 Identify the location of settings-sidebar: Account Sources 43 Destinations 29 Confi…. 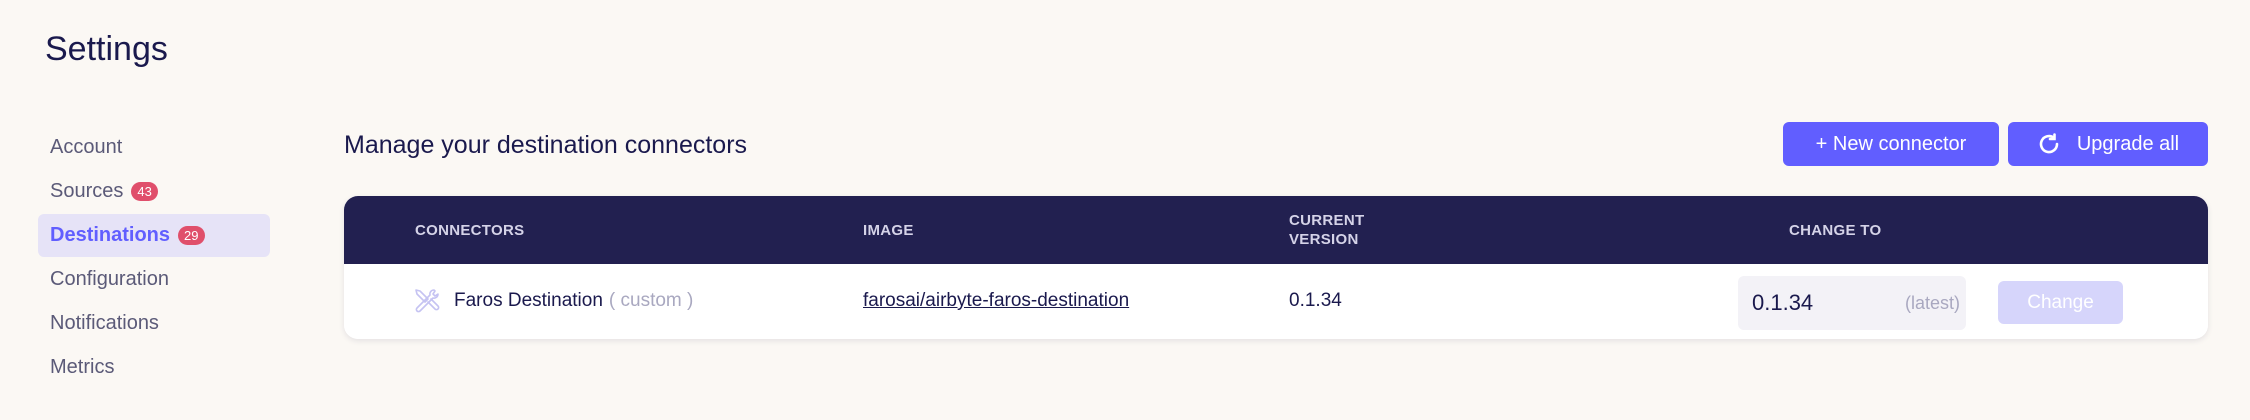
(154, 258).